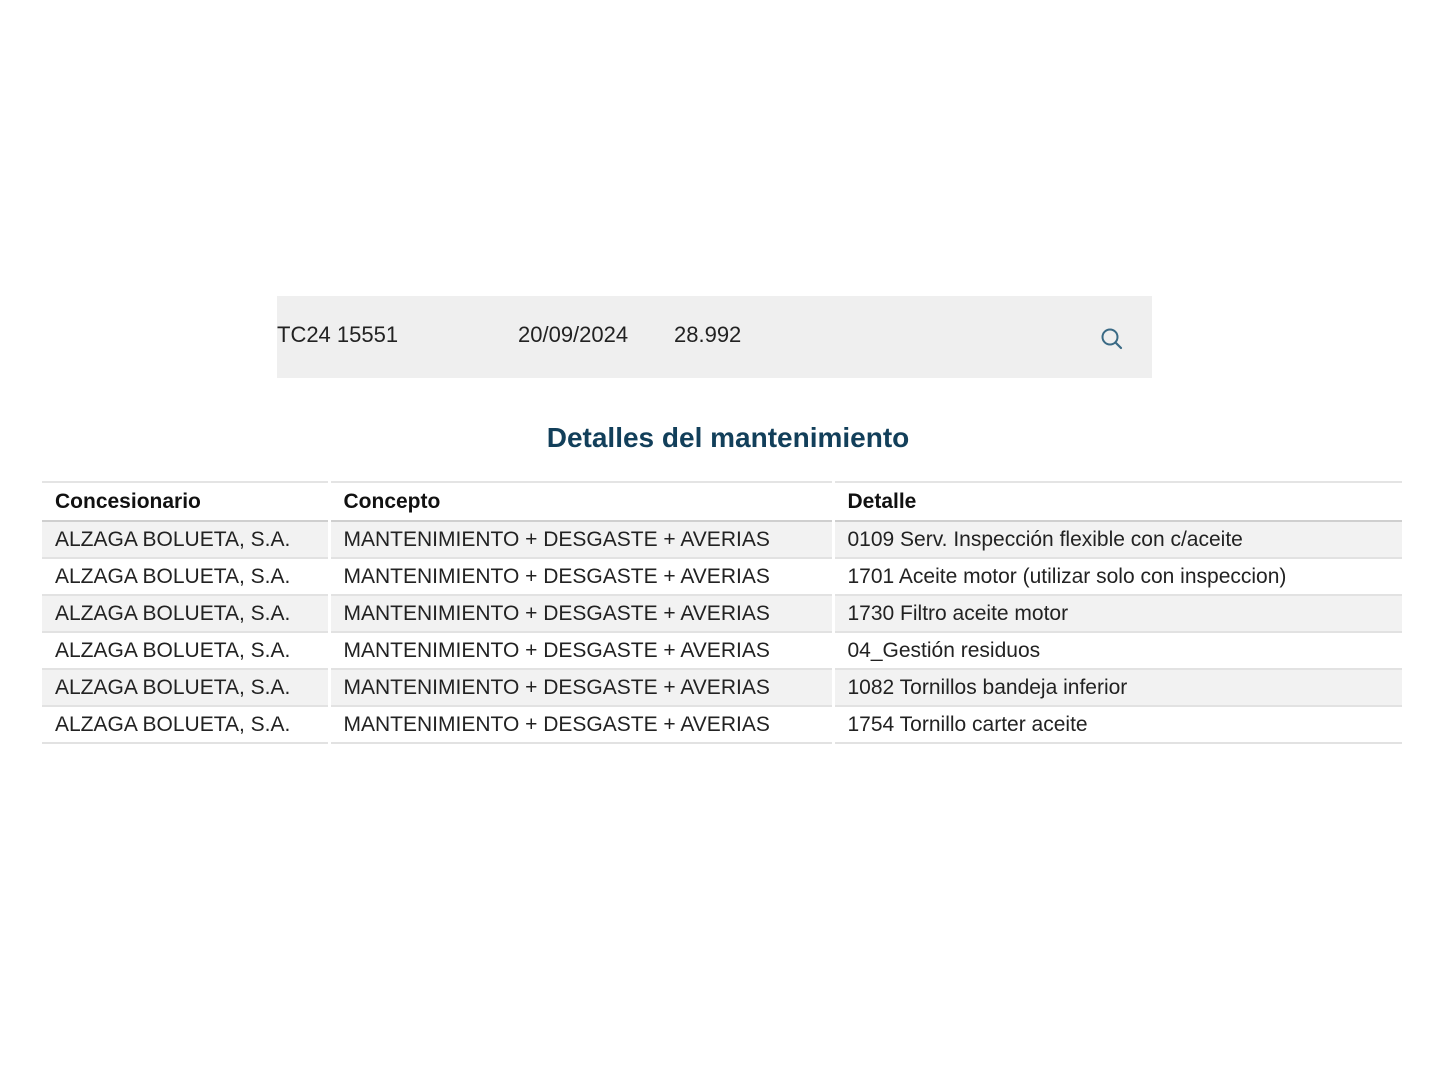  I want to click on search-icon, so click(1112, 339).